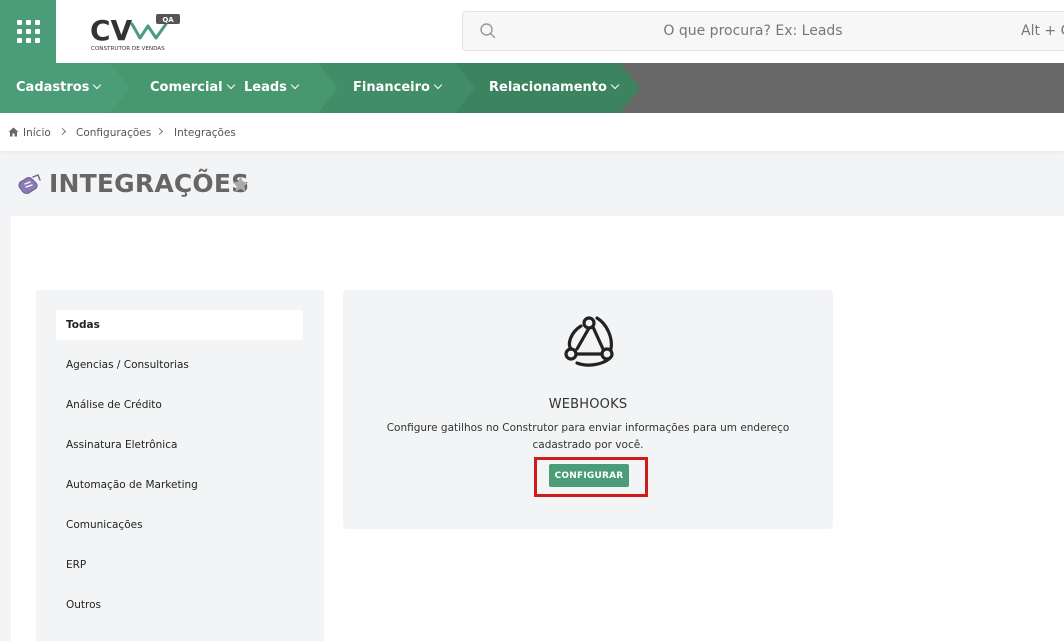 This screenshot has width=1064, height=641. What do you see at coordinates (488, 31) in the screenshot?
I see `search-icon` at bounding box center [488, 31].